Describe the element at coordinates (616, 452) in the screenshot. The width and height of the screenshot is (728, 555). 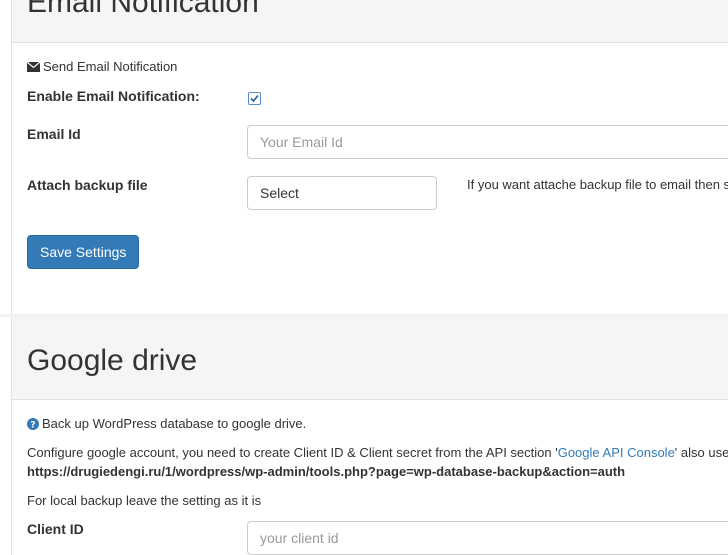
I see `google-api-console-link: Google API Console` at that location.